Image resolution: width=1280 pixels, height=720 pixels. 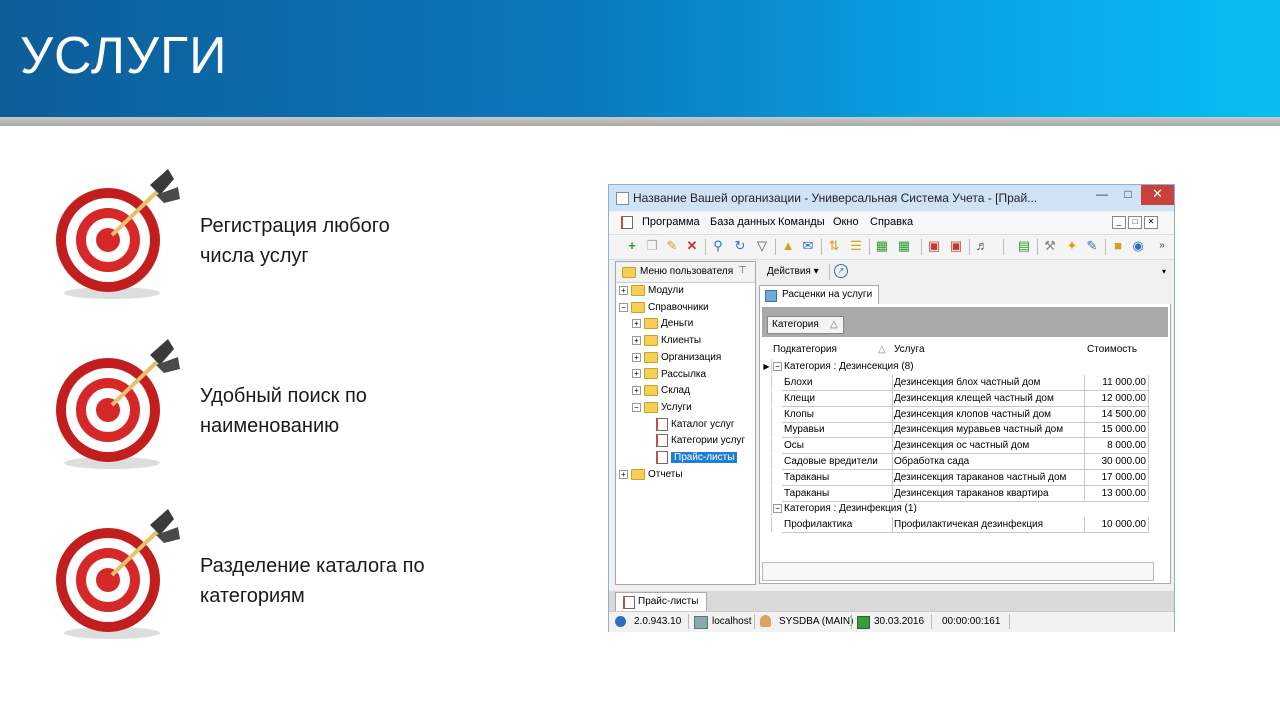 I want to click on tree-item: + Склад, so click(x=661, y=391).